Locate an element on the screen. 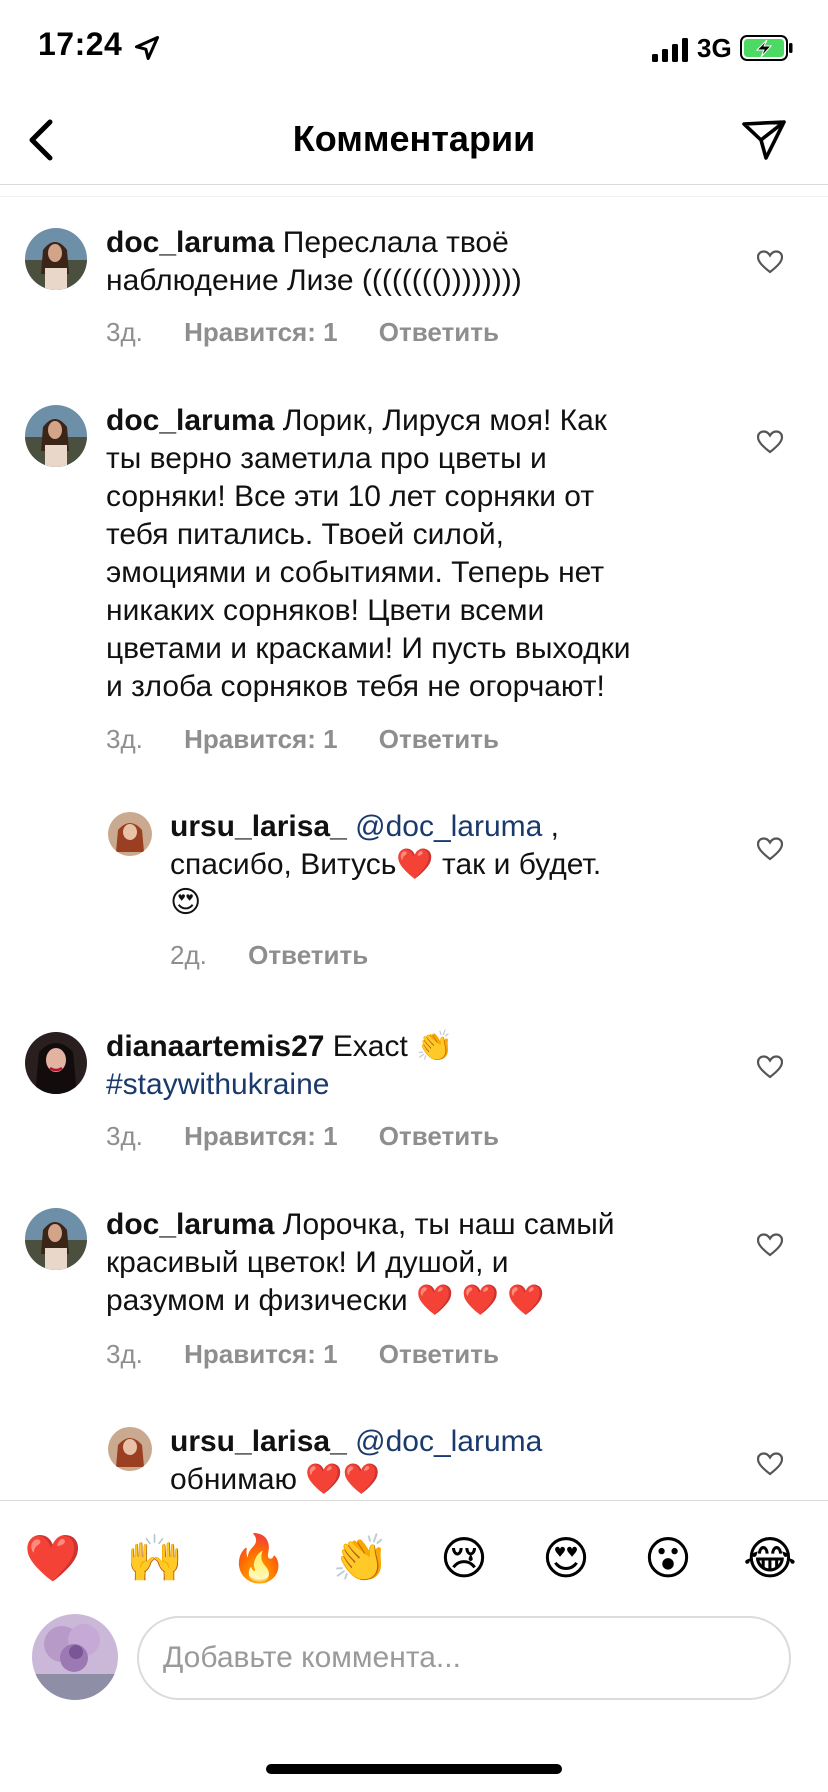  status-bar: 17:24 3G is located at coordinates (414, 50).